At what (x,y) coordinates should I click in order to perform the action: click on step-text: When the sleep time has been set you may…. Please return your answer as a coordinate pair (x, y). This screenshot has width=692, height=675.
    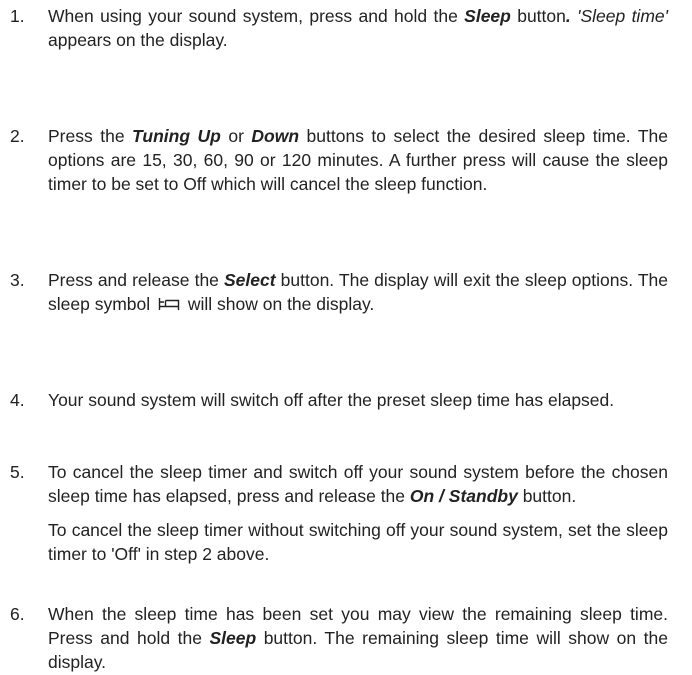
    Looking at the image, I should click on (358, 638).